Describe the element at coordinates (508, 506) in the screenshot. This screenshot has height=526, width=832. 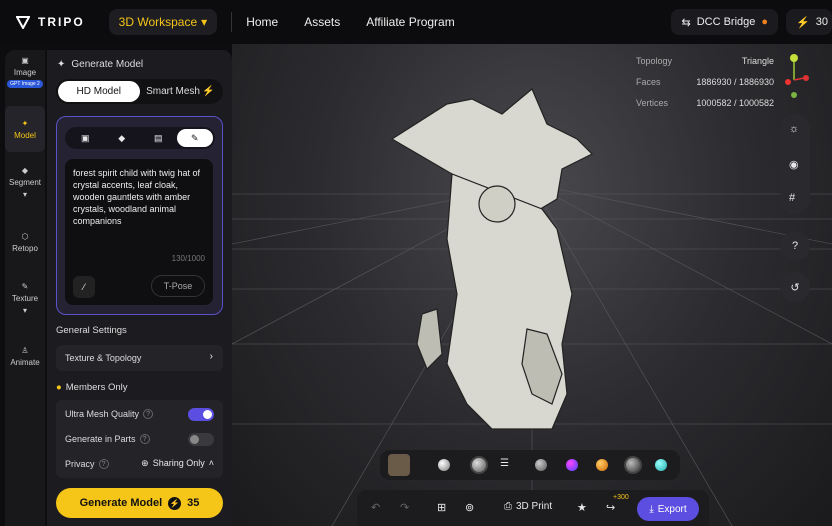
I see `print-icon: ⎙` at that location.